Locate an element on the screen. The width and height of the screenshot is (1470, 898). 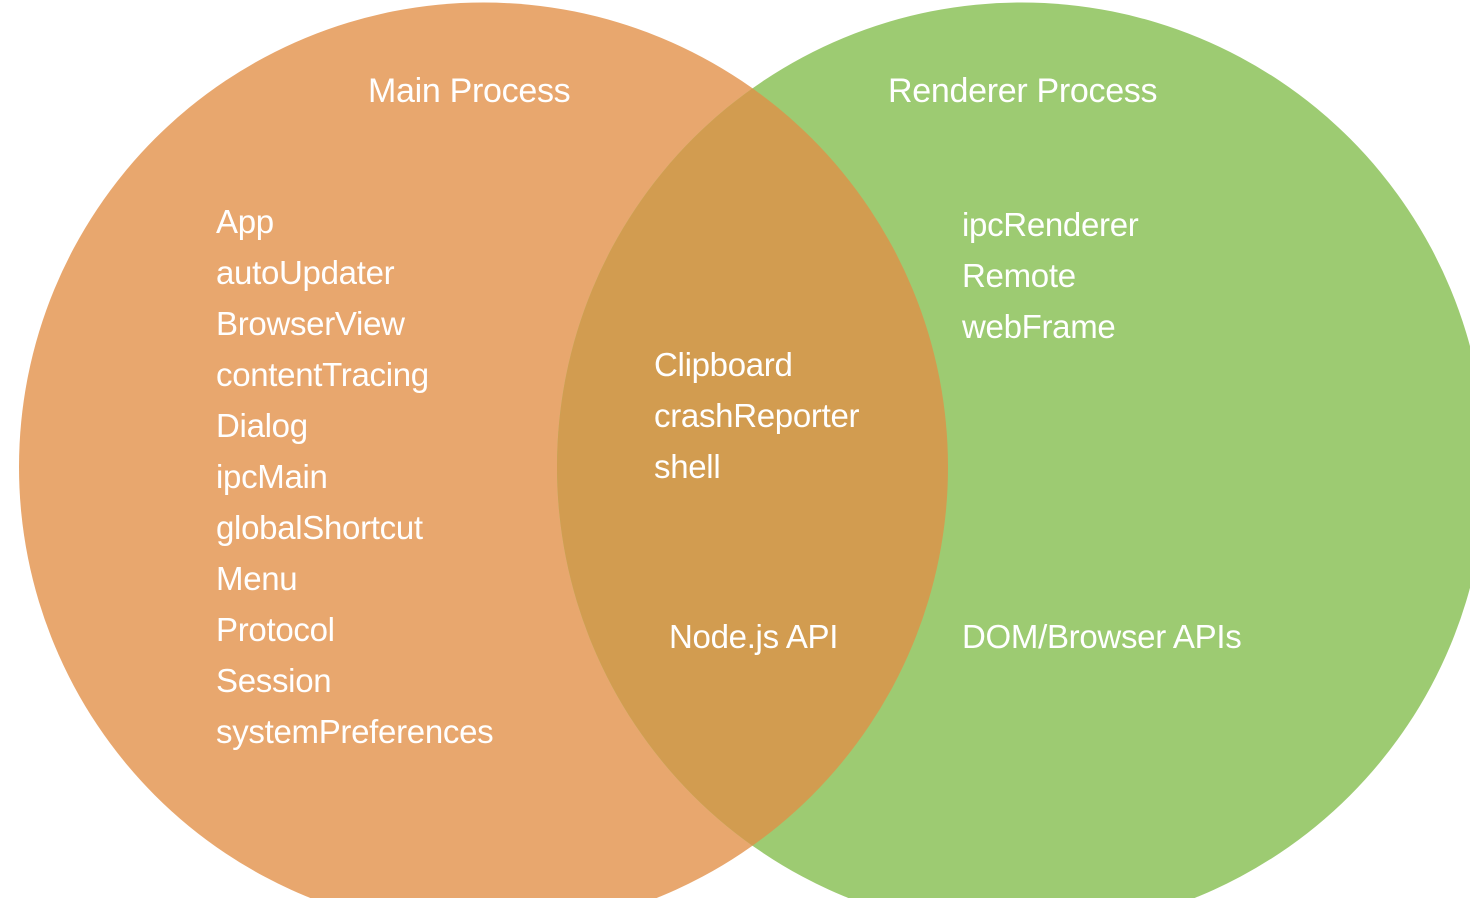
renderer-module-list: ipcRenderer Remote webFrame is located at coordinates (1050, 275).